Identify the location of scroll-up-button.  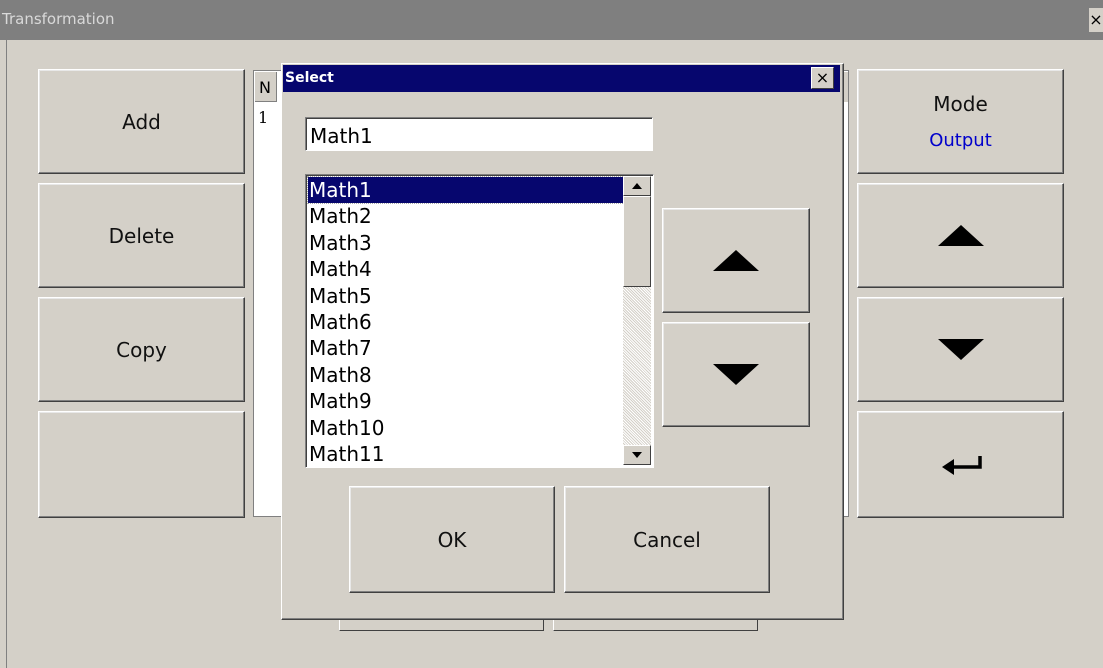
(637, 186).